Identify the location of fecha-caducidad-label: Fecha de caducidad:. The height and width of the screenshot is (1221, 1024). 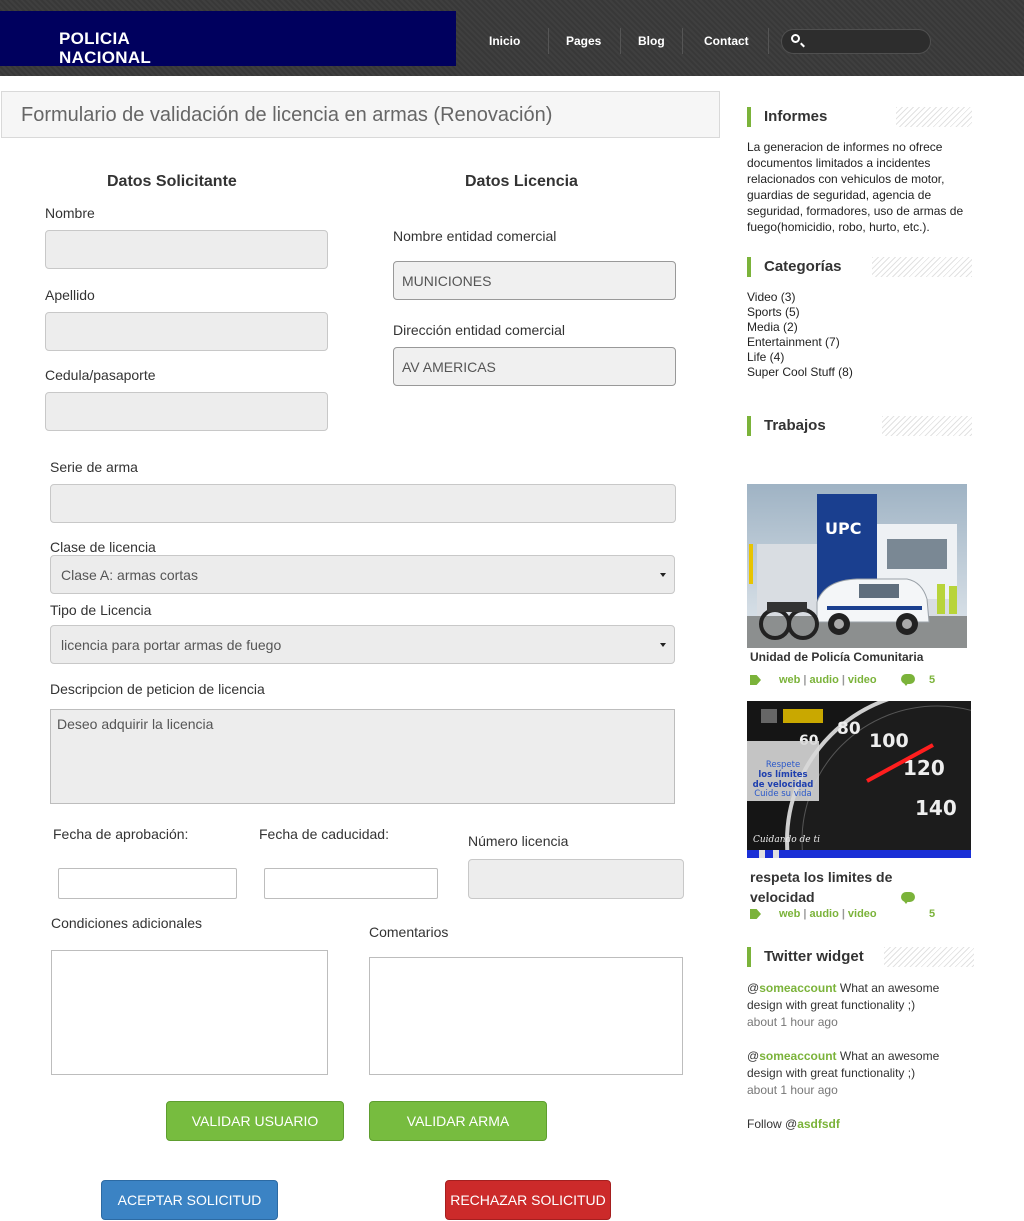
(324, 834).